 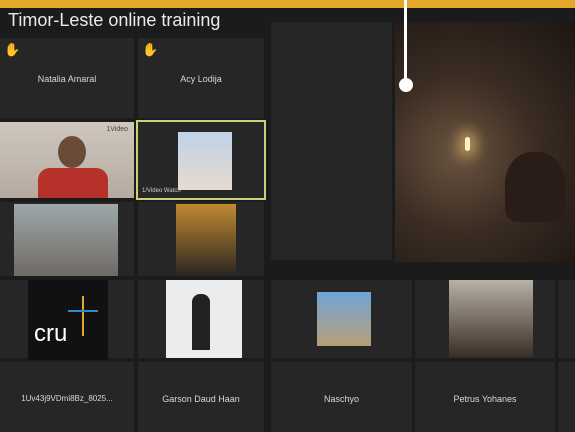 What do you see at coordinates (51, 333) in the screenshot?
I see `cru-logo-text: cru` at bounding box center [51, 333].